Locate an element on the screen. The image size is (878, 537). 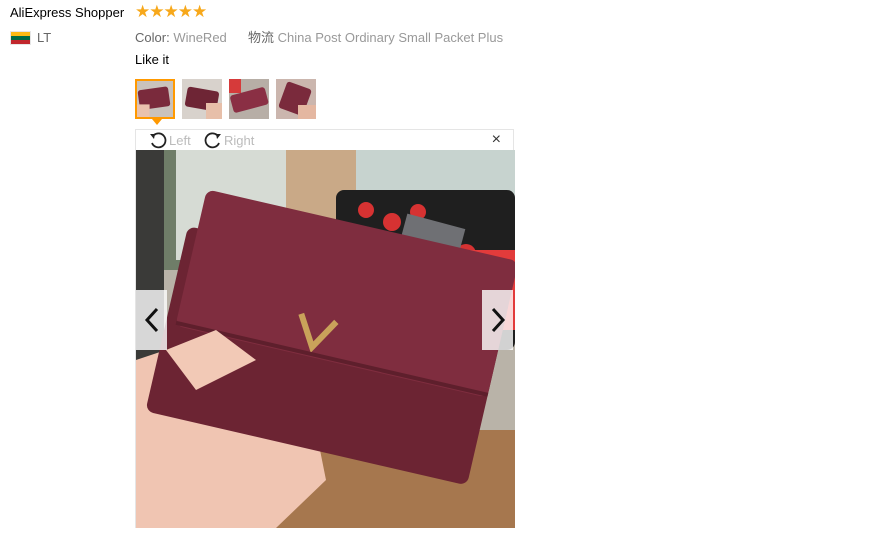
chevron-left-icon is located at coordinates (151, 320).